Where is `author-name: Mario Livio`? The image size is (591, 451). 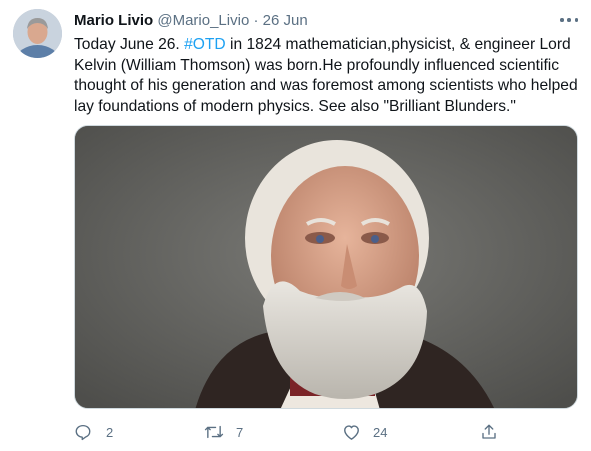 author-name: Mario Livio is located at coordinates (113, 20).